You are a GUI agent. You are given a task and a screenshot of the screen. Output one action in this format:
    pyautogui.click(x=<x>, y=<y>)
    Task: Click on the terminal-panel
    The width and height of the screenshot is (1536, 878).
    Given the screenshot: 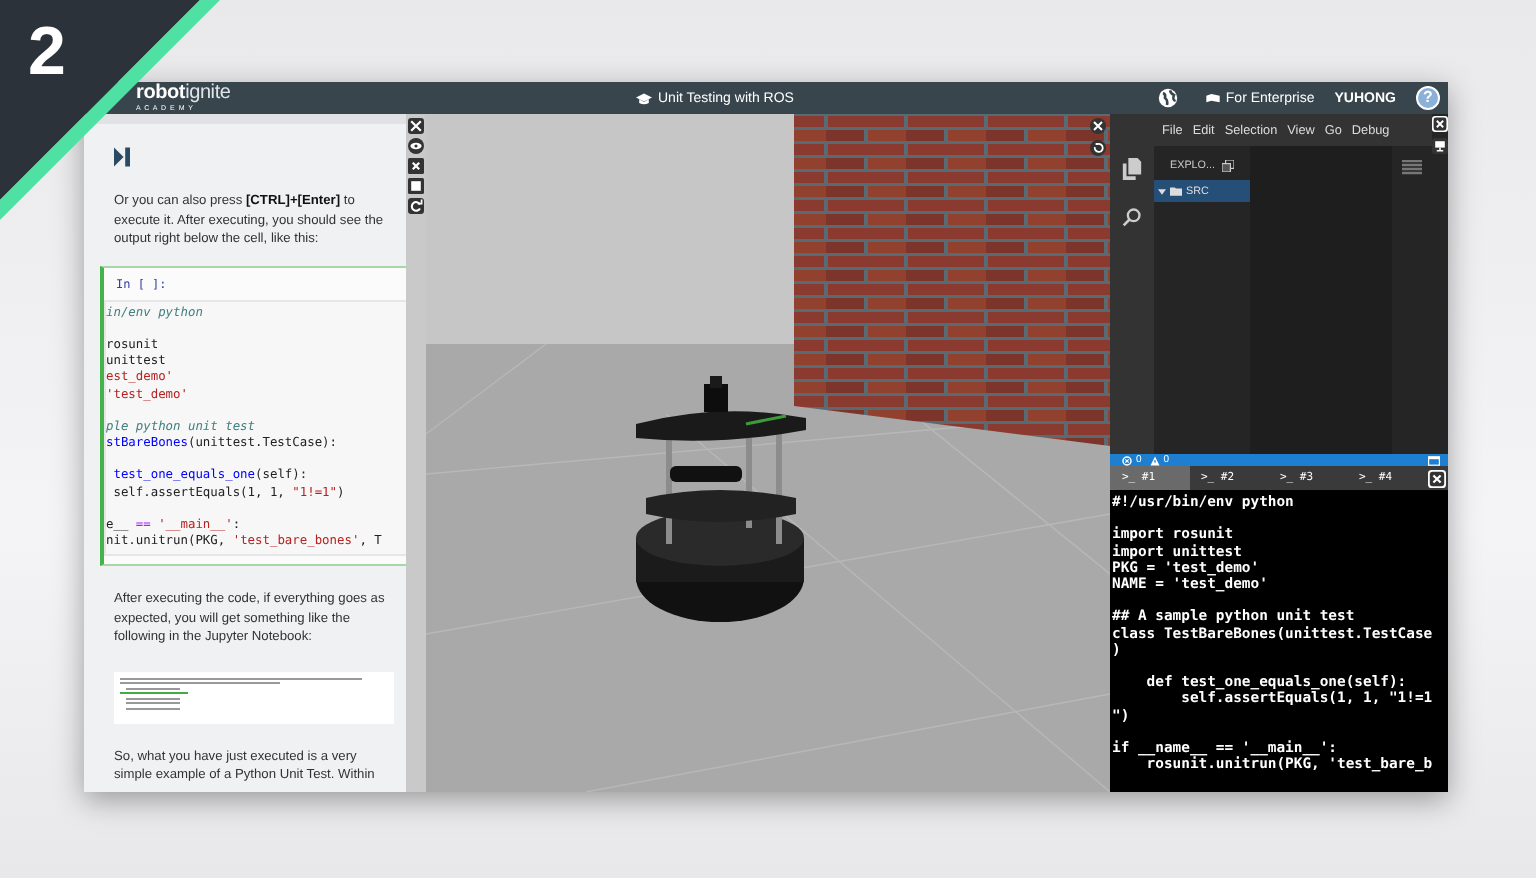 What is the action you would take?
    pyautogui.click(x=1279, y=641)
    